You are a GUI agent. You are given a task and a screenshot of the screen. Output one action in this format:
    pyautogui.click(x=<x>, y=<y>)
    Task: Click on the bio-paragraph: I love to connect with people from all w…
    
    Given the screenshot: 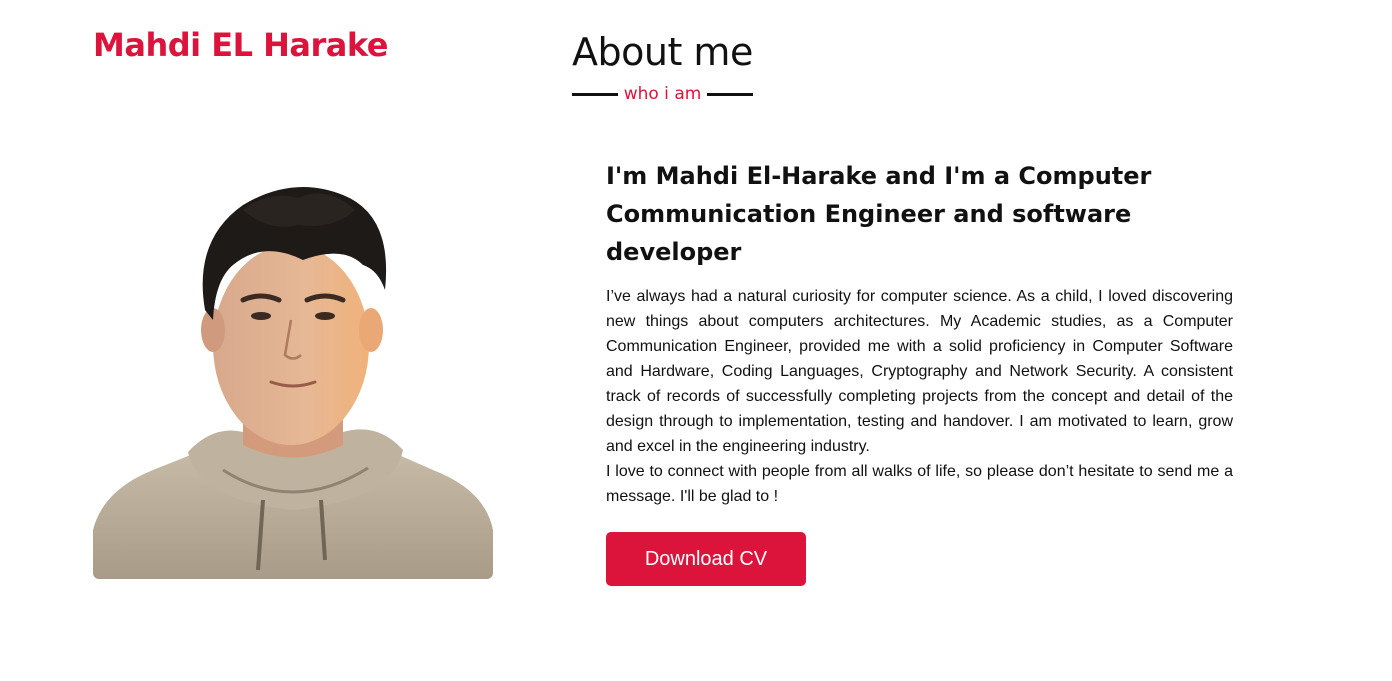 What is the action you would take?
    pyautogui.click(x=919, y=484)
    